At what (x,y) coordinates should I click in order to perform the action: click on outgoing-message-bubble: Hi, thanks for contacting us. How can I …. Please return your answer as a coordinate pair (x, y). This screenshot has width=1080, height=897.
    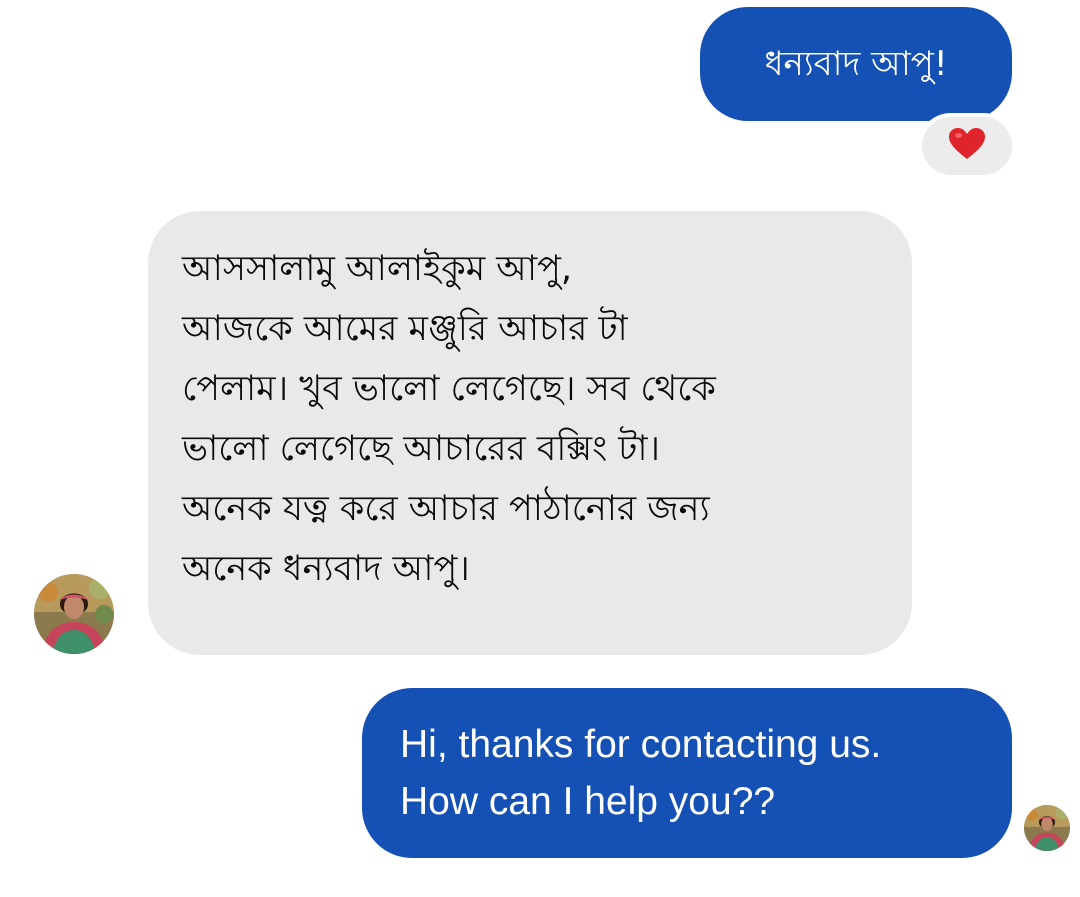
    Looking at the image, I should click on (687, 773).